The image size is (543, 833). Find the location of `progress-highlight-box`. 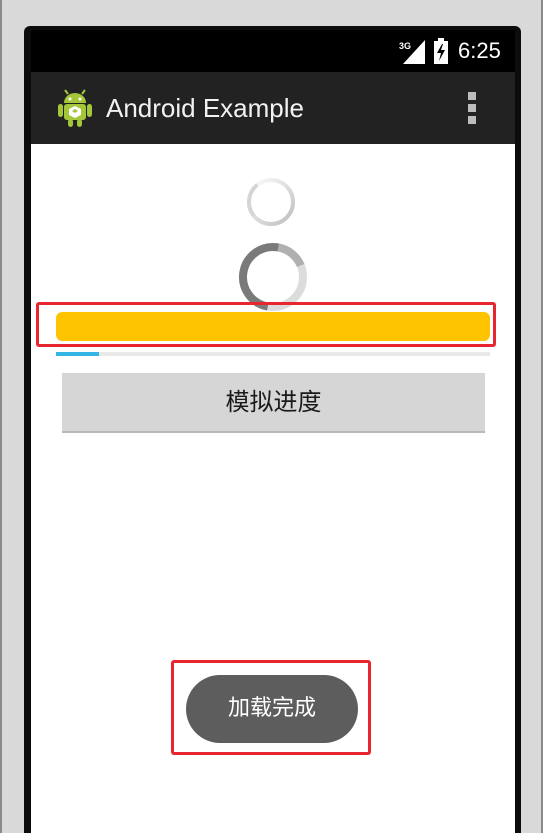

progress-highlight-box is located at coordinates (266, 324).